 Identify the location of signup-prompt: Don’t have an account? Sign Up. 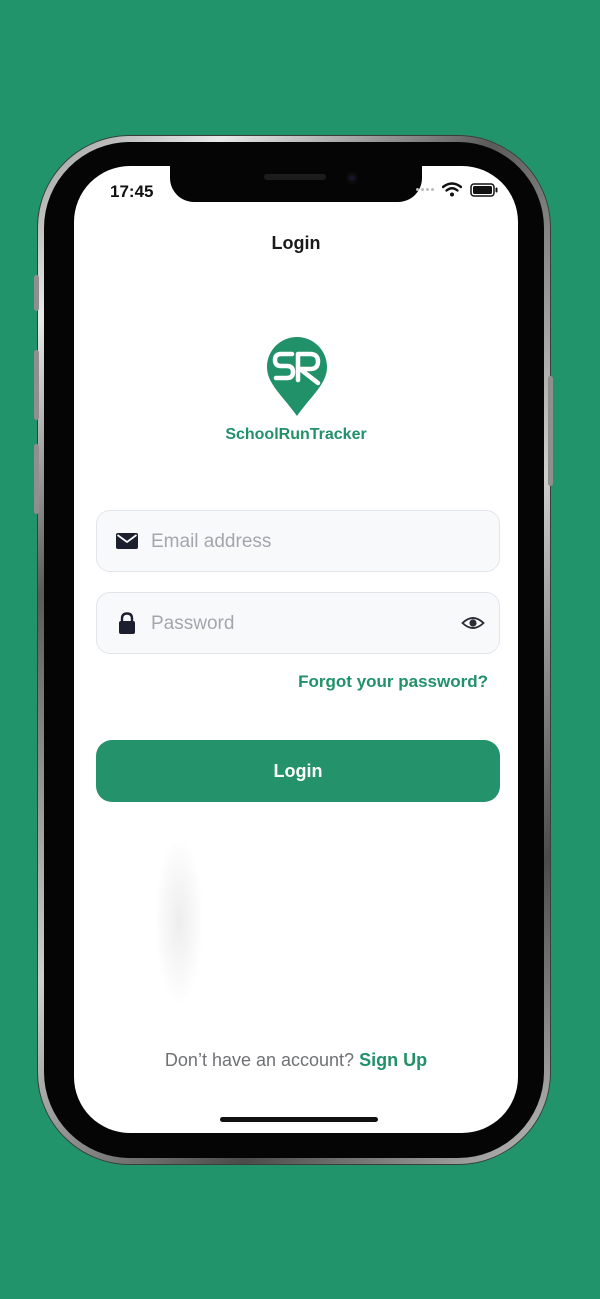
(296, 1060).